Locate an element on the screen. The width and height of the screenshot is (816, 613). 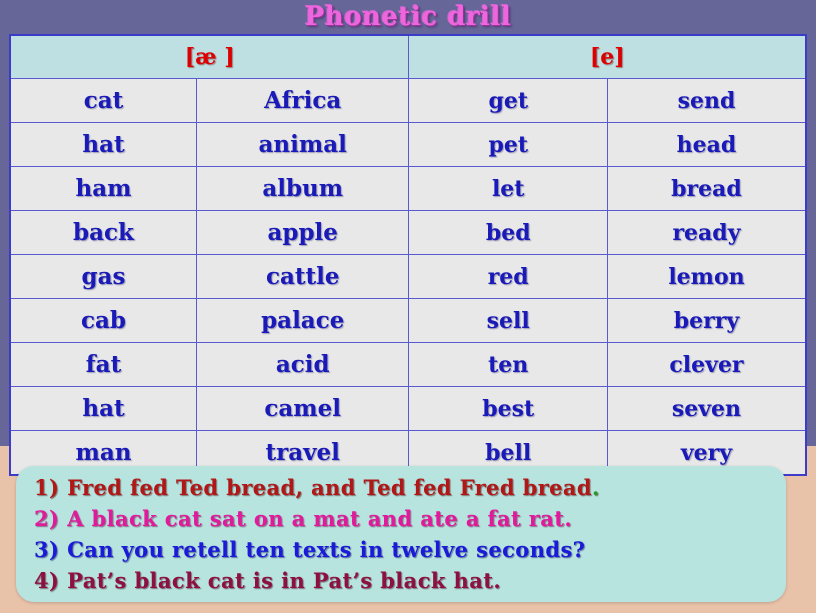
table-cell: berry is located at coordinates (706, 320).